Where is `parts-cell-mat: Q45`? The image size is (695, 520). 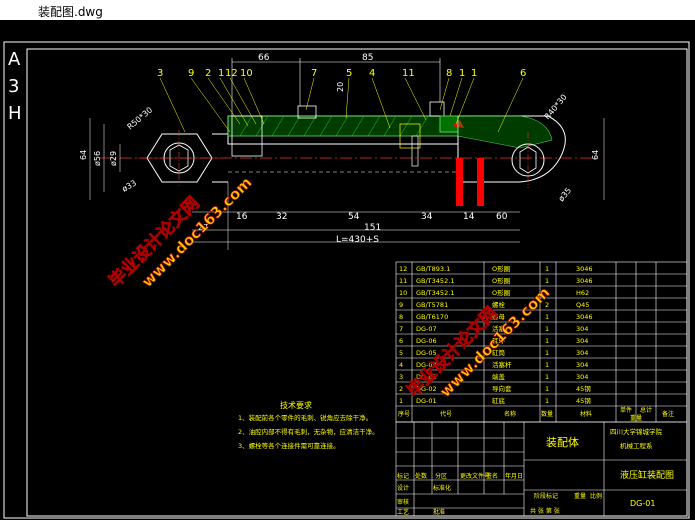 parts-cell-mat: Q45 is located at coordinates (582, 305).